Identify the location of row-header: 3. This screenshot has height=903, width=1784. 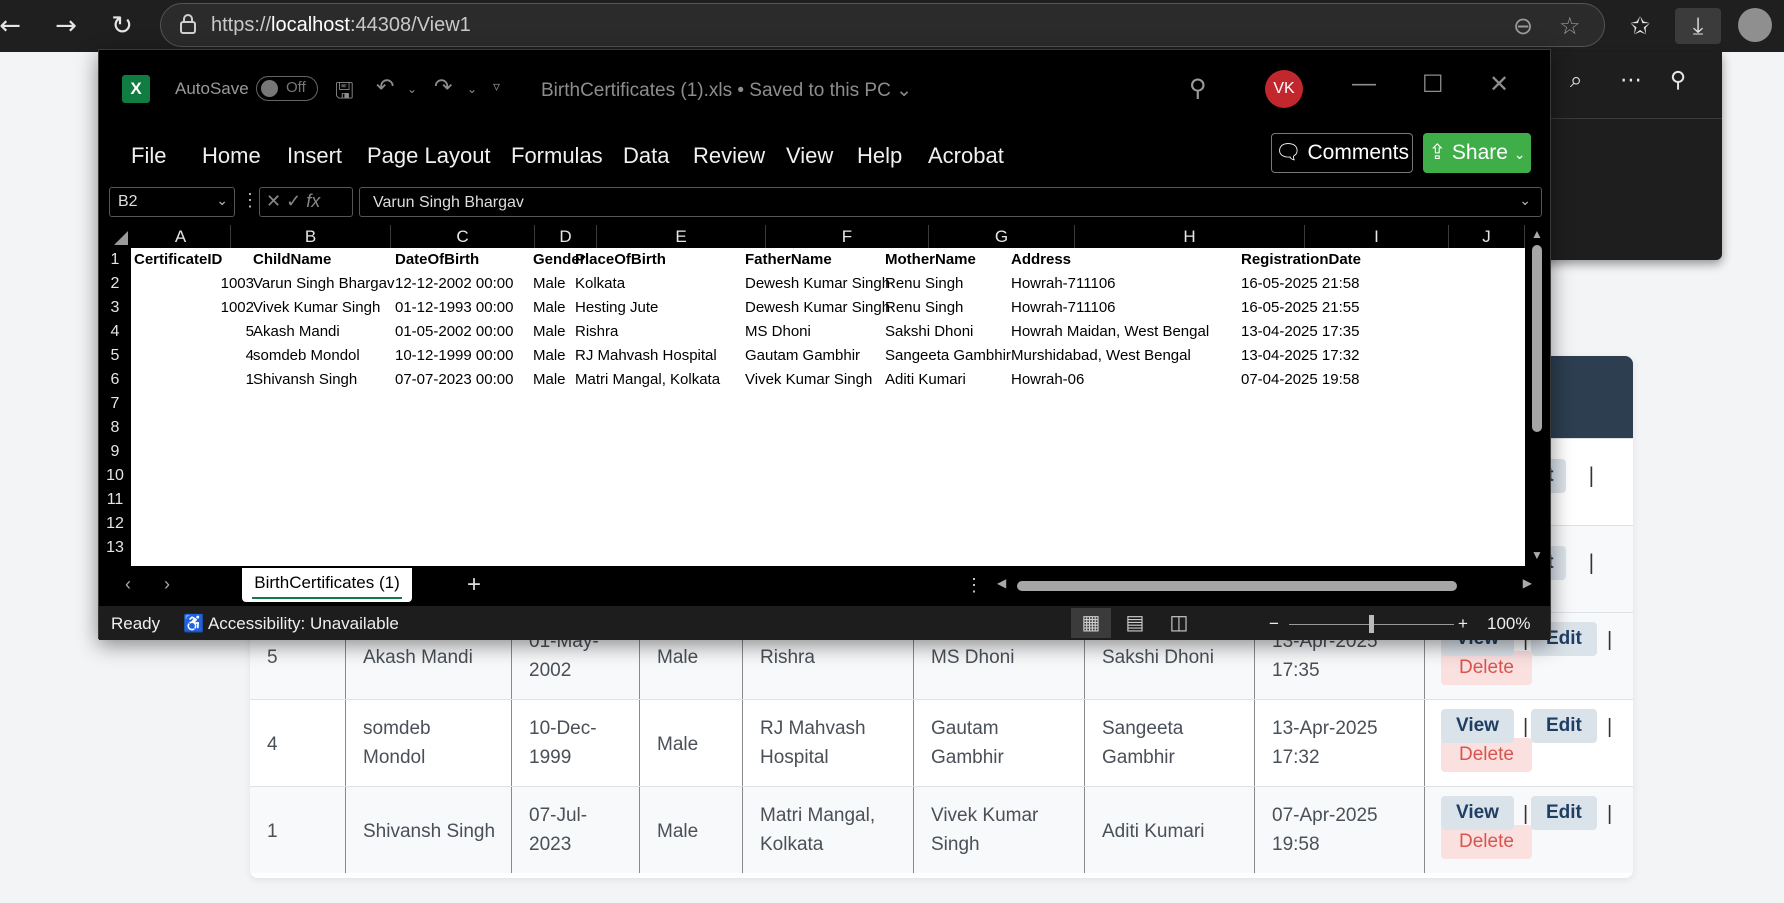
(115, 308).